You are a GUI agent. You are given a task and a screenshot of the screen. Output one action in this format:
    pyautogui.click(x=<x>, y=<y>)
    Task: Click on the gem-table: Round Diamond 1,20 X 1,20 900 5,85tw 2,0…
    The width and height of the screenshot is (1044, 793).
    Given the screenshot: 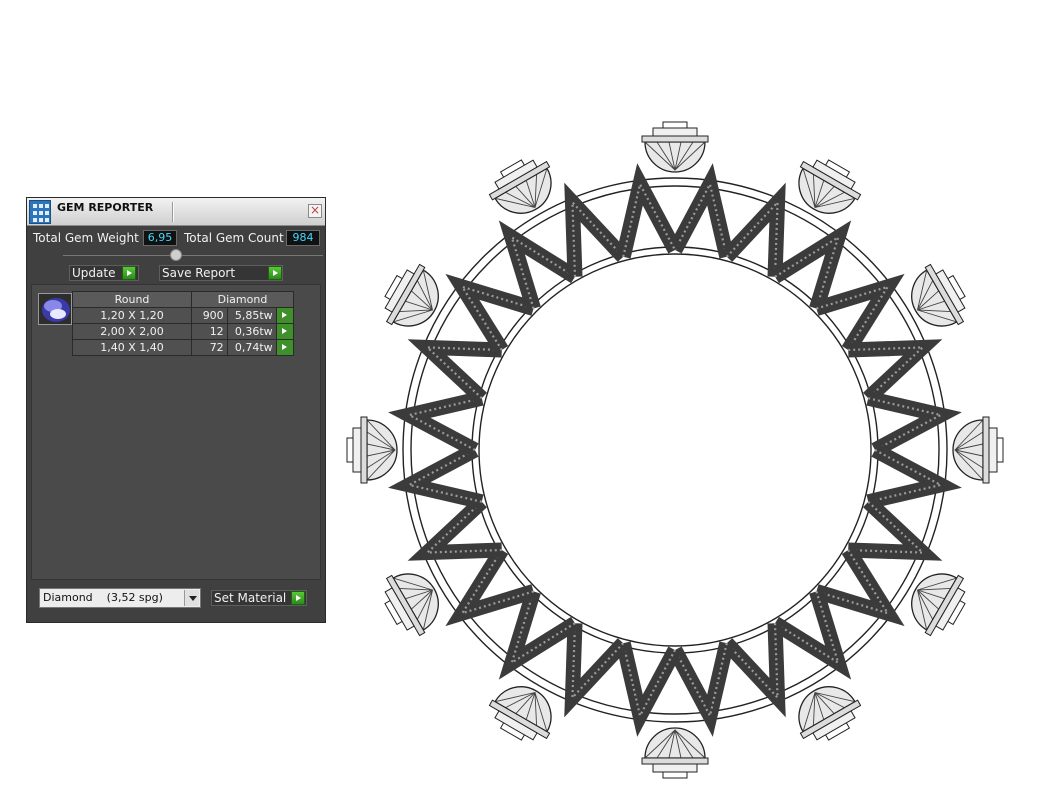 What is the action you would take?
    pyautogui.click(x=183, y=323)
    